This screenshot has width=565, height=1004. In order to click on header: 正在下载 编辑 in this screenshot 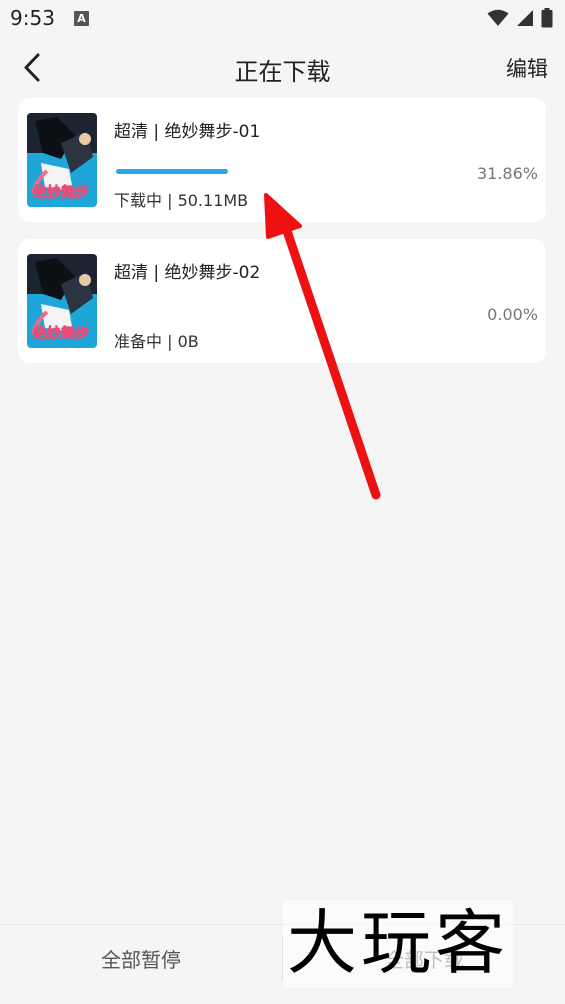, I will do `click(282, 67)`.